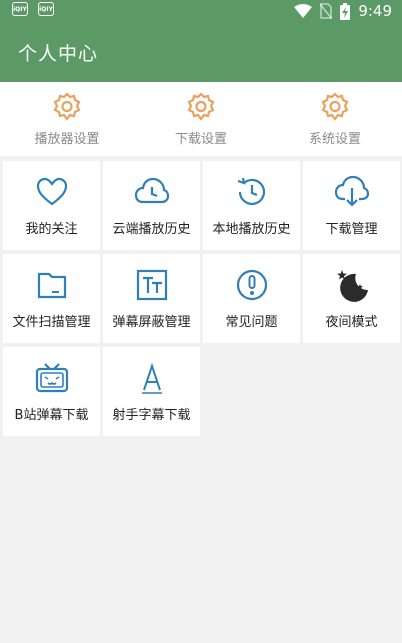  Describe the element at coordinates (351, 322) in the screenshot. I see `grid-label: 夜间模式` at that location.